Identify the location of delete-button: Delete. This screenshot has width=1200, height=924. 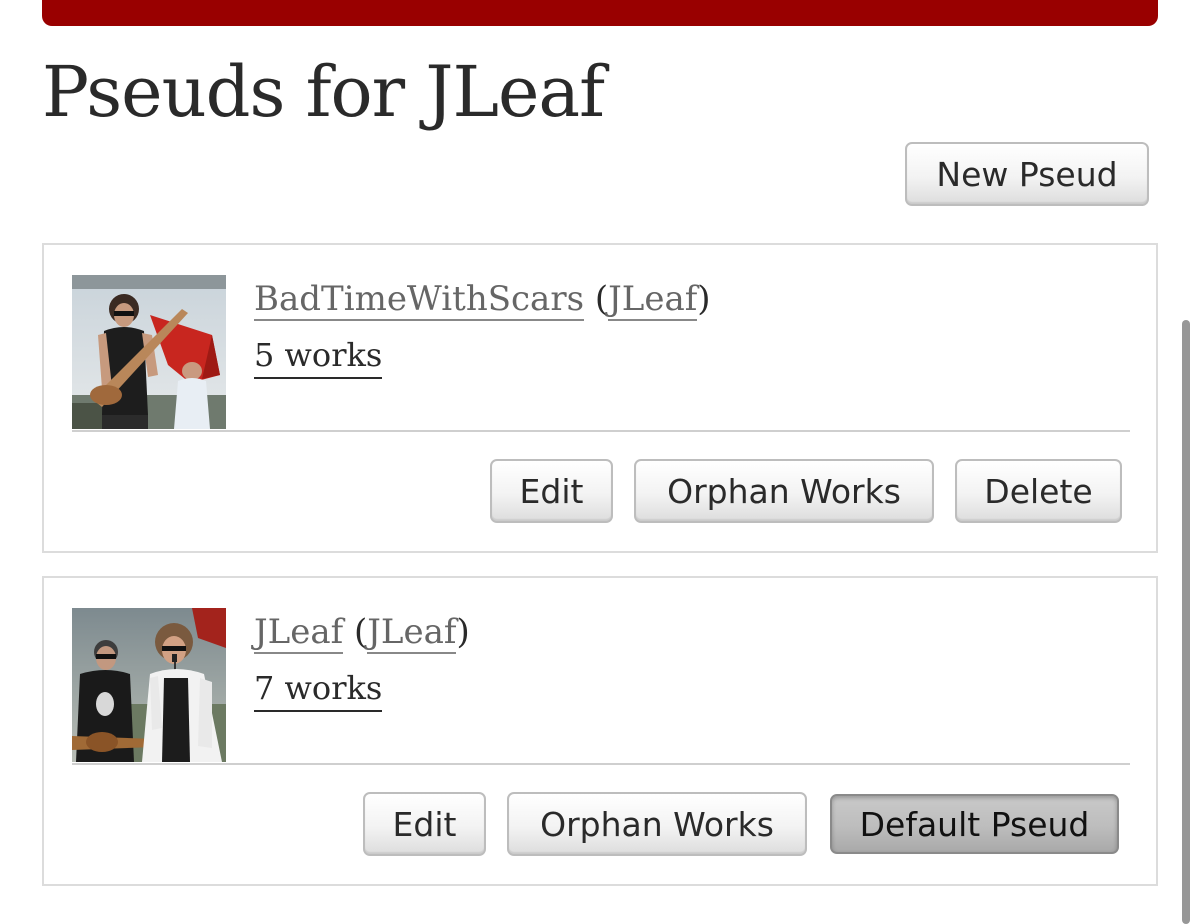
(1038, 491).